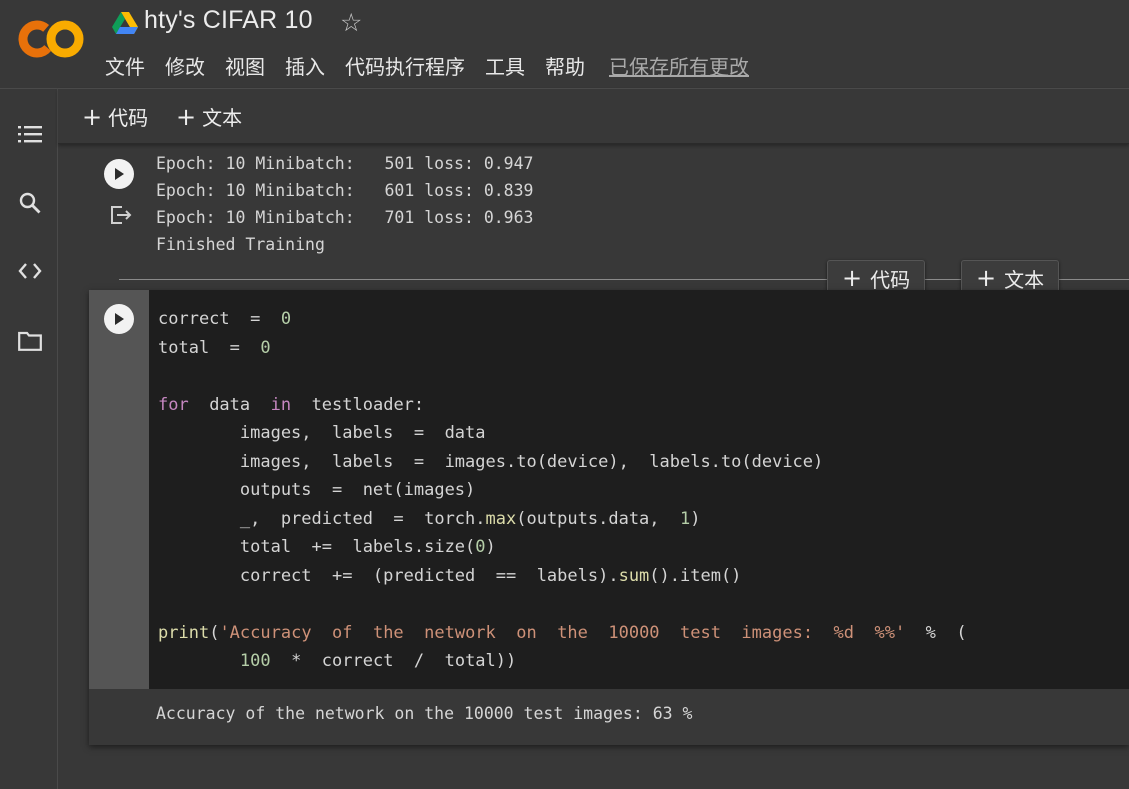  Describe the element at coordinates (695, 575) in the screenshot. I see `code-token: ().item()` at that location.